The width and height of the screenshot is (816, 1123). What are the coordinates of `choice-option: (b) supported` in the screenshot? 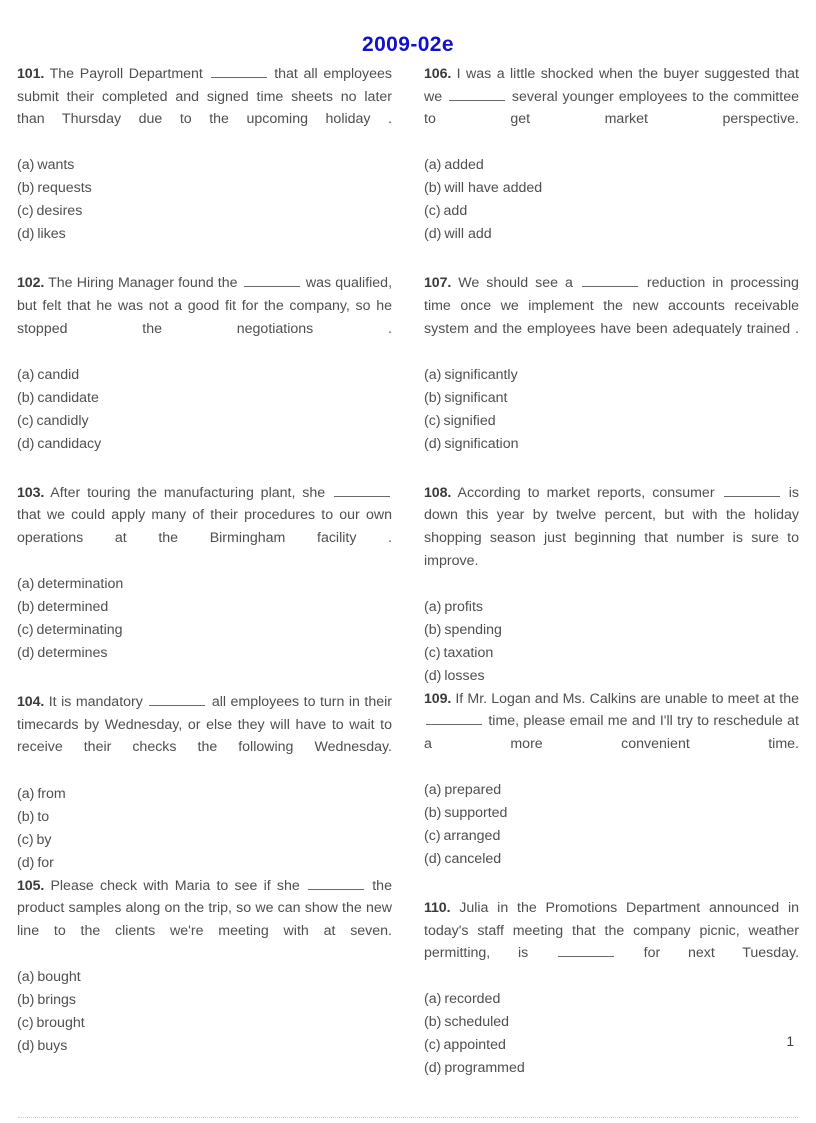 It's located at (611, 813).